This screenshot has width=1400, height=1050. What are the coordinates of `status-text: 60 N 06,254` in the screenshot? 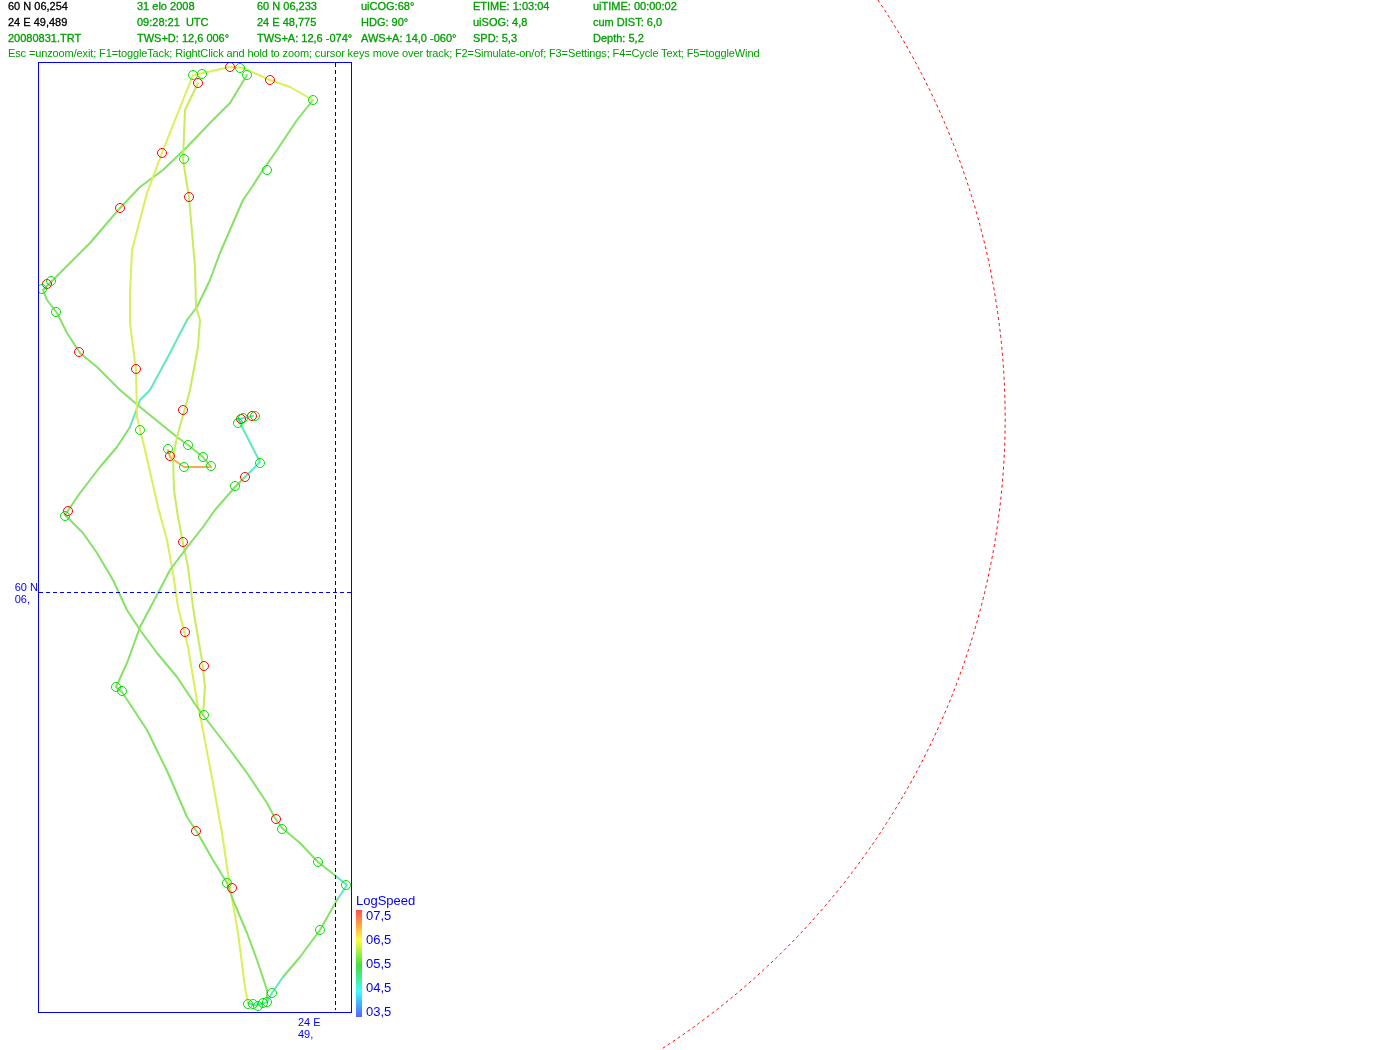 It's located at (38, 7).